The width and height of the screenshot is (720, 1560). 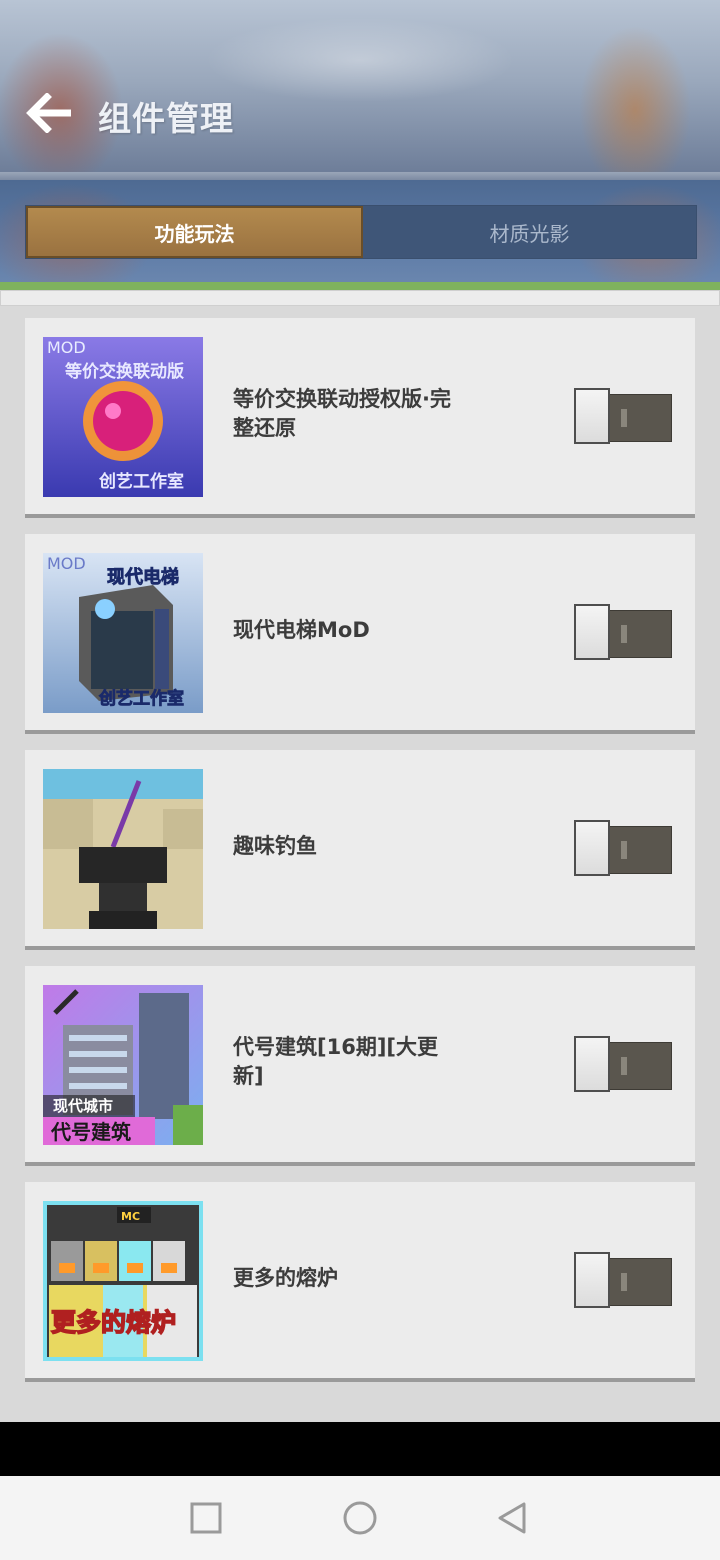 I want to click on svg-text: 更多的熔炉, so click(x=113, y=1322).